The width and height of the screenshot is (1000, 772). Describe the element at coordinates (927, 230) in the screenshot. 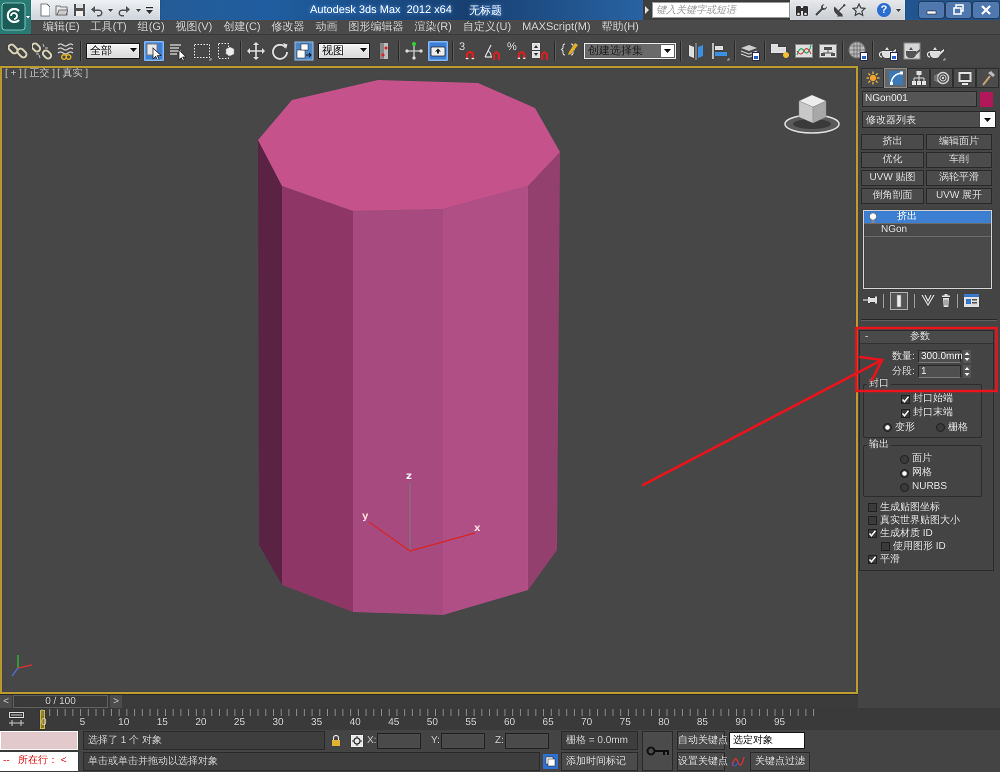

I see `stack-item: NGon` at that location.